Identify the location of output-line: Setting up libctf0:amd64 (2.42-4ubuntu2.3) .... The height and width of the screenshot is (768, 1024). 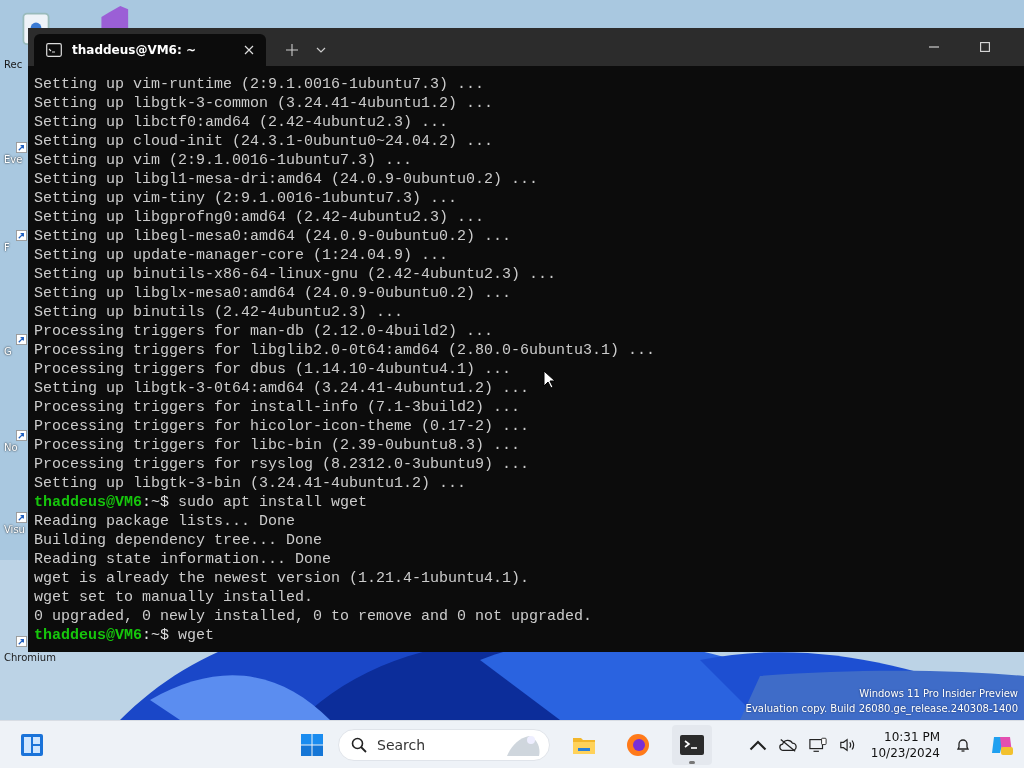
(241, 122).